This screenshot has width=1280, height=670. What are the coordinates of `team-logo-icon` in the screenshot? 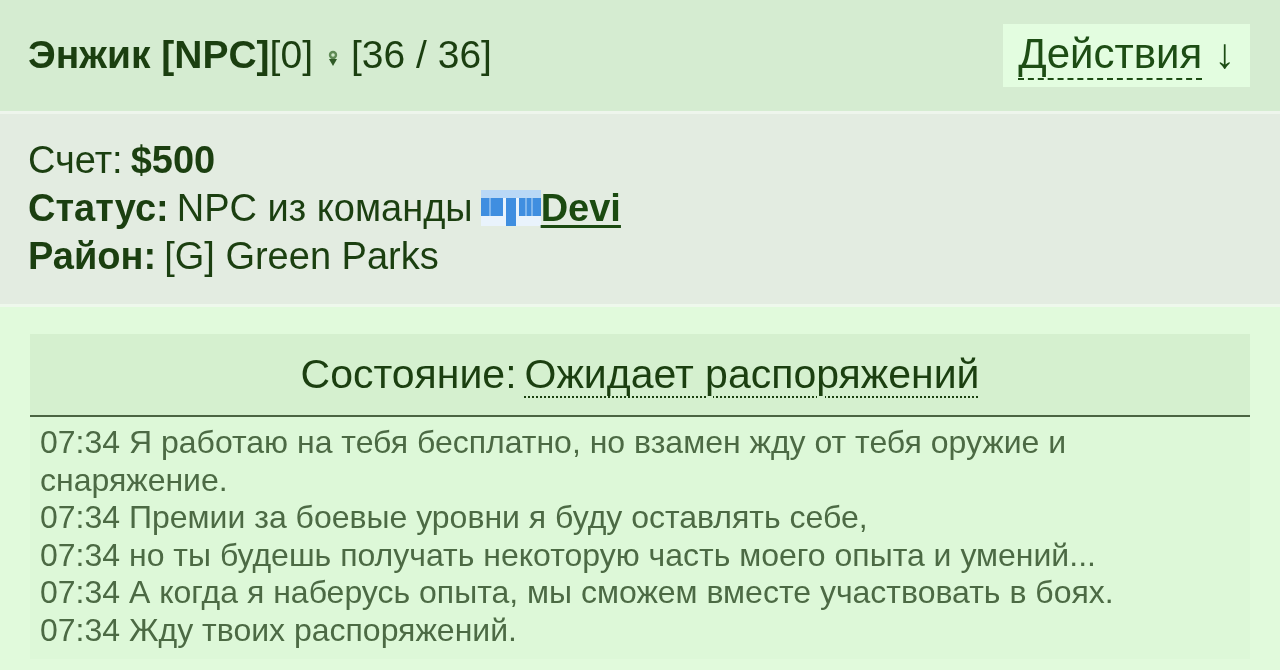 It's located at (510, 208).